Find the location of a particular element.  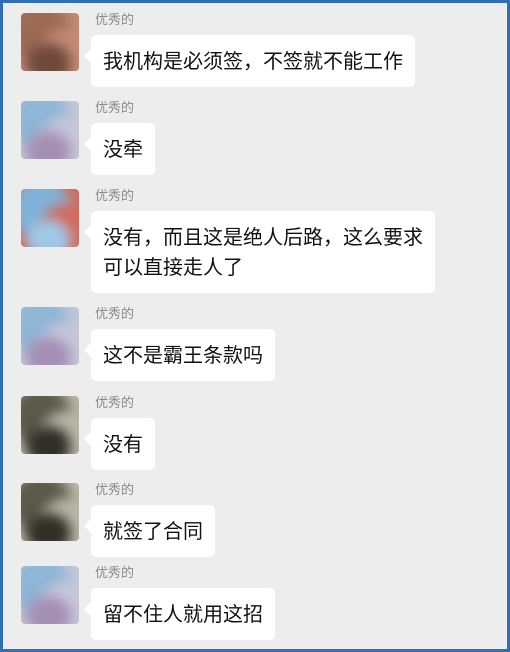

message-bubble: 没有，而且这是绝人后路，这么要求可以直接走人了 is located at coordinates (259, 252).